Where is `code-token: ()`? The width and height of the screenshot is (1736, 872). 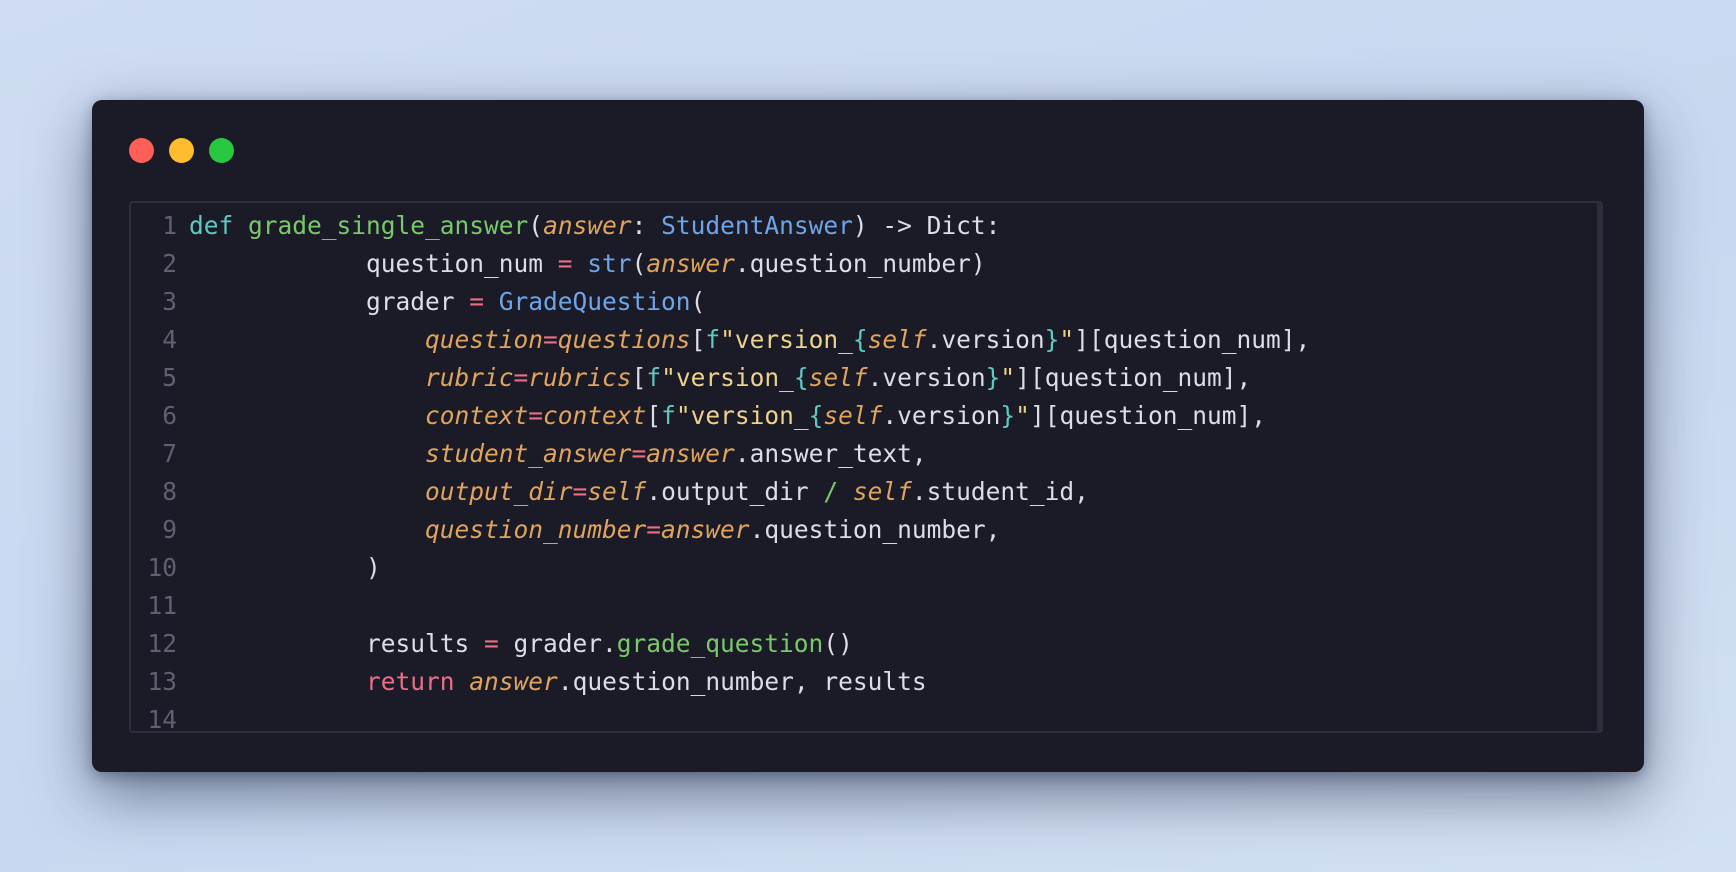
code-token: () is located at coordinates (838, 643).